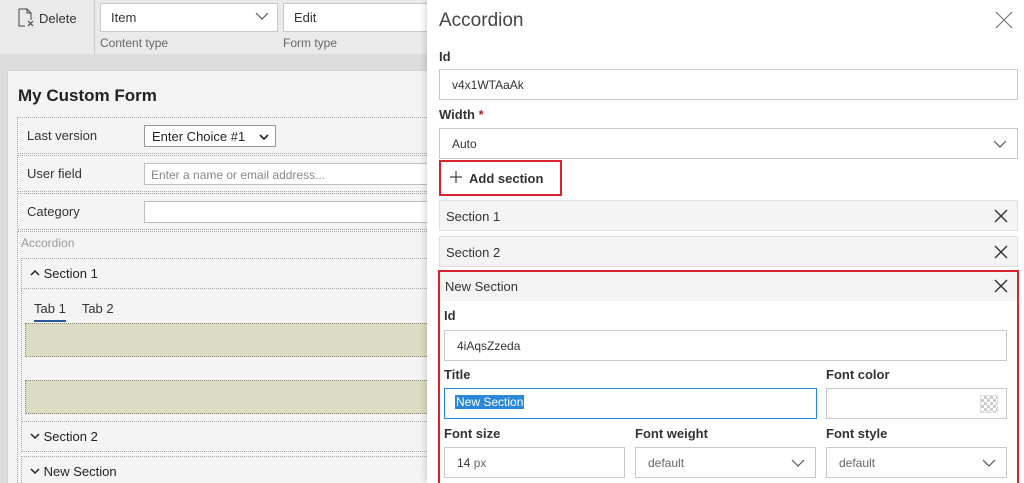 This screenshot has height=483, width=1024. I want to click on width-dropdown: Auto, so click(728, 143).